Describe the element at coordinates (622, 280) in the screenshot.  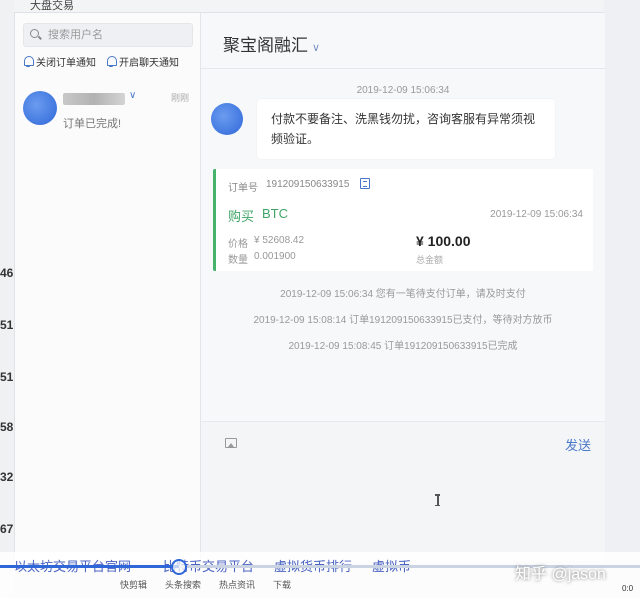
I see `background-right-strip` at that location.